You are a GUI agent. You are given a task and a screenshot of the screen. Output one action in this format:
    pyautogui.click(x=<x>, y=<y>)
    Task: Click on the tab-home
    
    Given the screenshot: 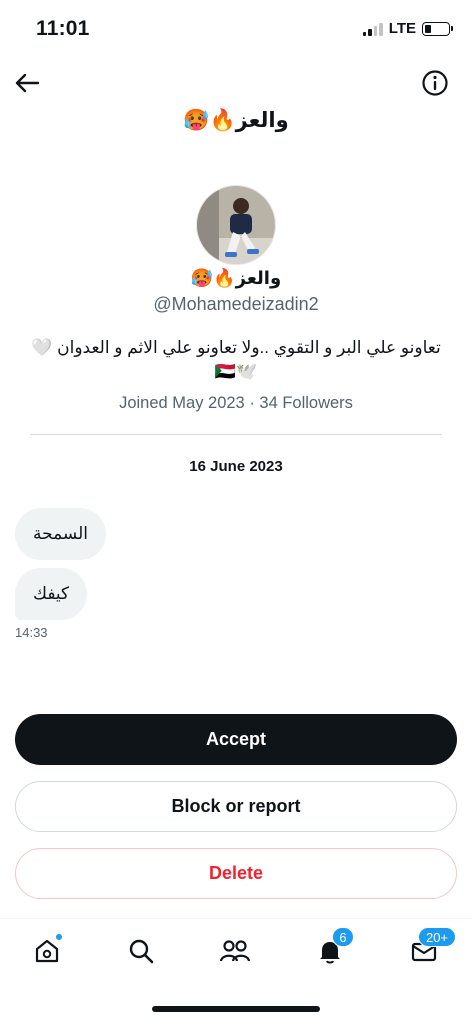 What is the action you would take?
    pyautogui.click(x=47, y=951)
    